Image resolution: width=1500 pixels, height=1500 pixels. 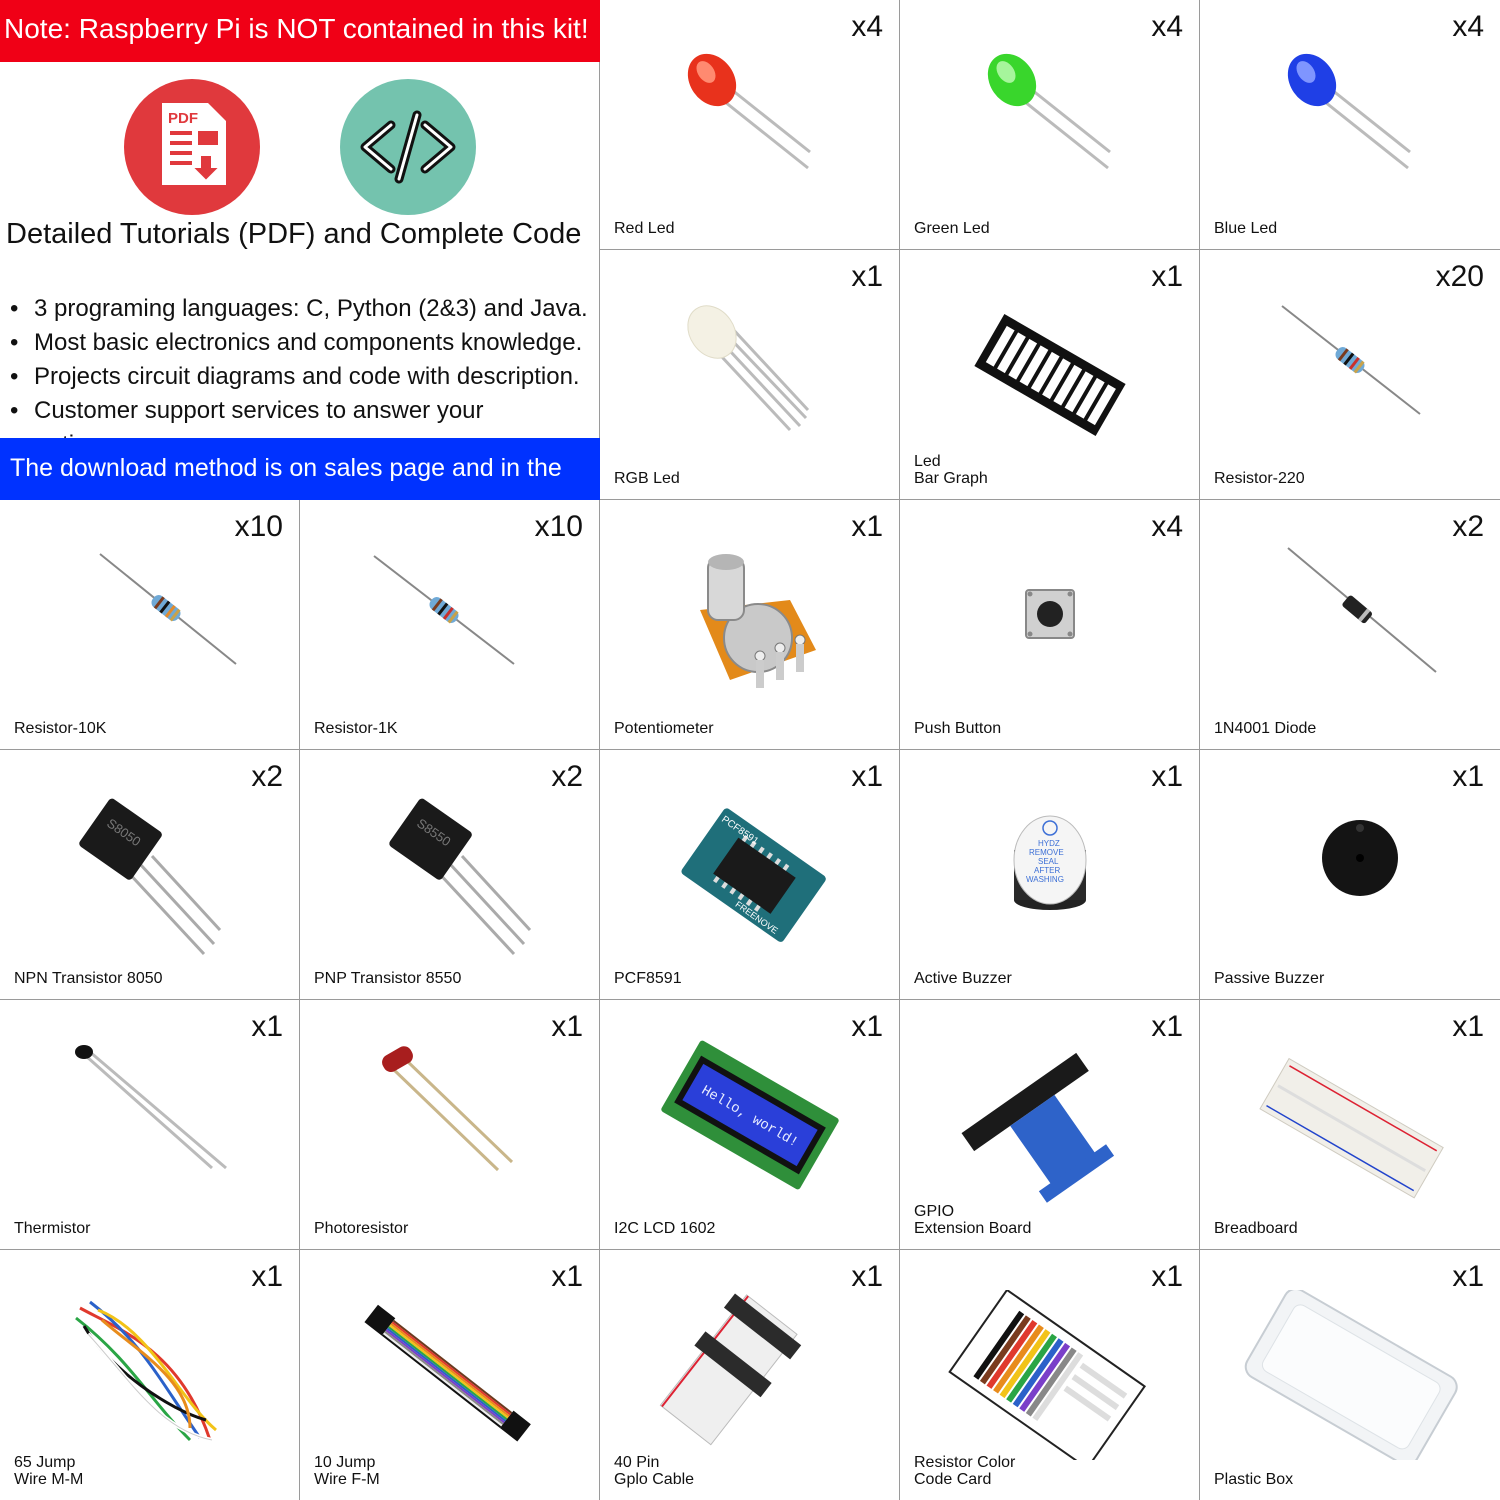 What do you see at coordinates (460, 877) in the screenshot?
I see `transistor-icon: S8550` at bounding box center [460, 877].